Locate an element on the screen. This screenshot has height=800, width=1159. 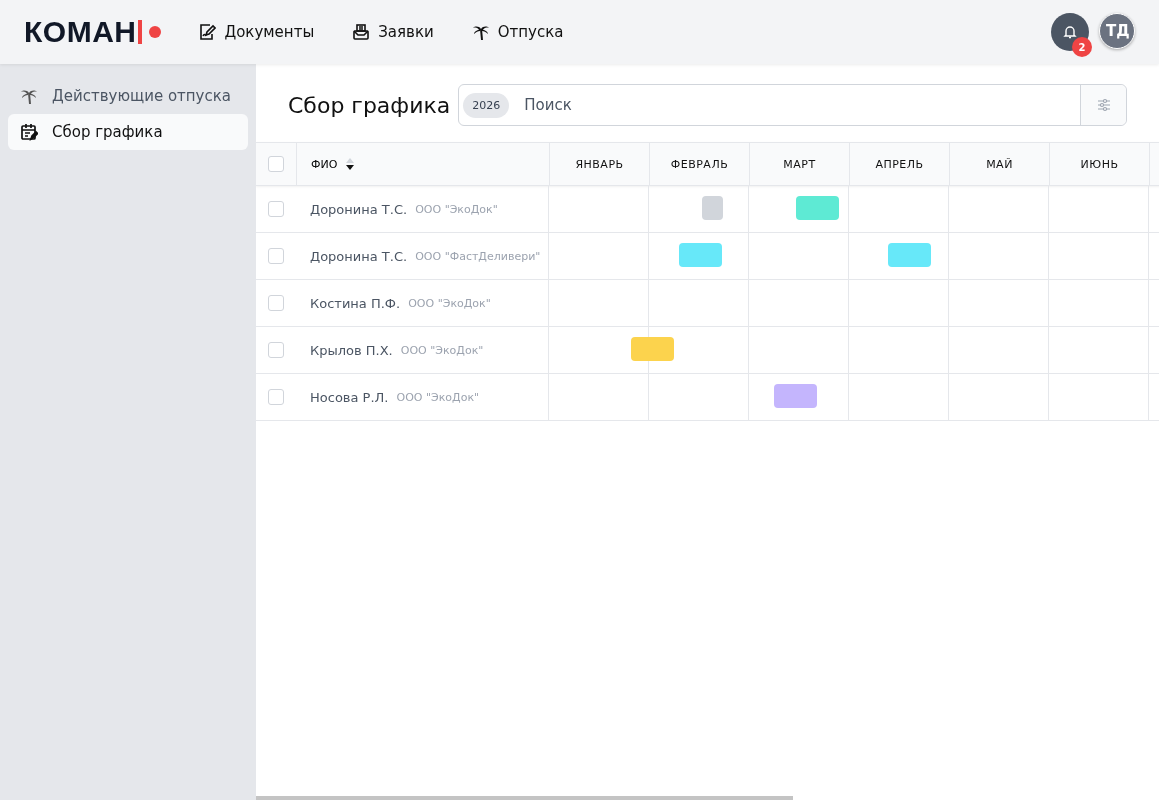
scrollbar-thumb is located at coordinates (524, 798).